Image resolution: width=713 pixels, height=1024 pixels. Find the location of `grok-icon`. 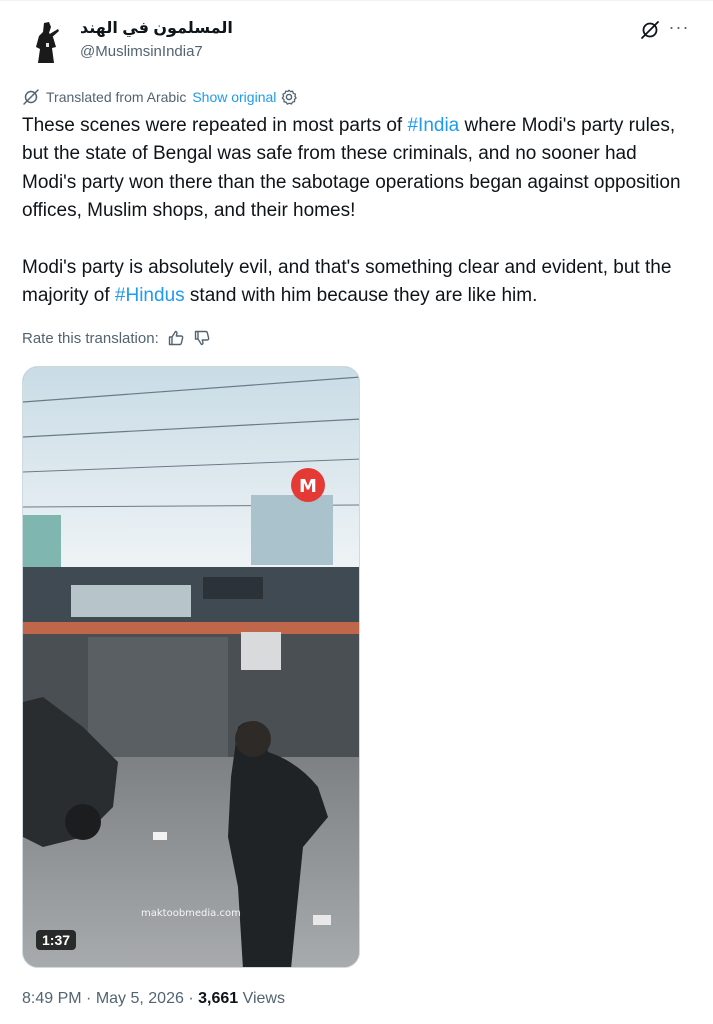

grok-icon is located at coordinates (650, 30).